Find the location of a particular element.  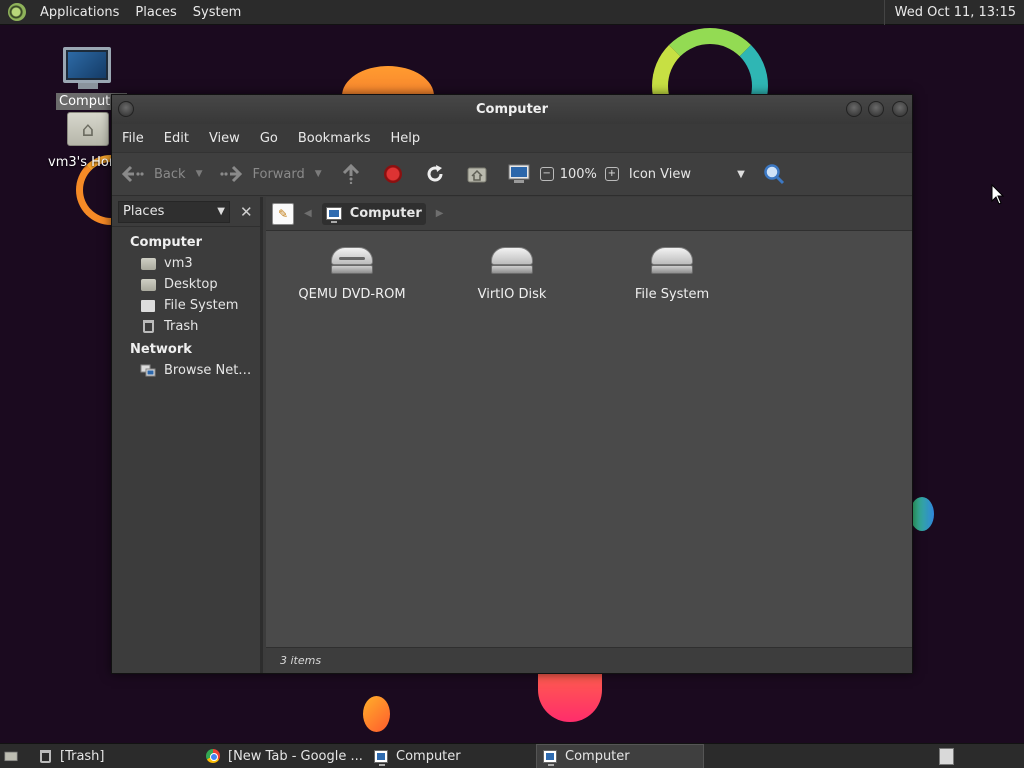

menu-file: File is located at coordinates (133, 138).